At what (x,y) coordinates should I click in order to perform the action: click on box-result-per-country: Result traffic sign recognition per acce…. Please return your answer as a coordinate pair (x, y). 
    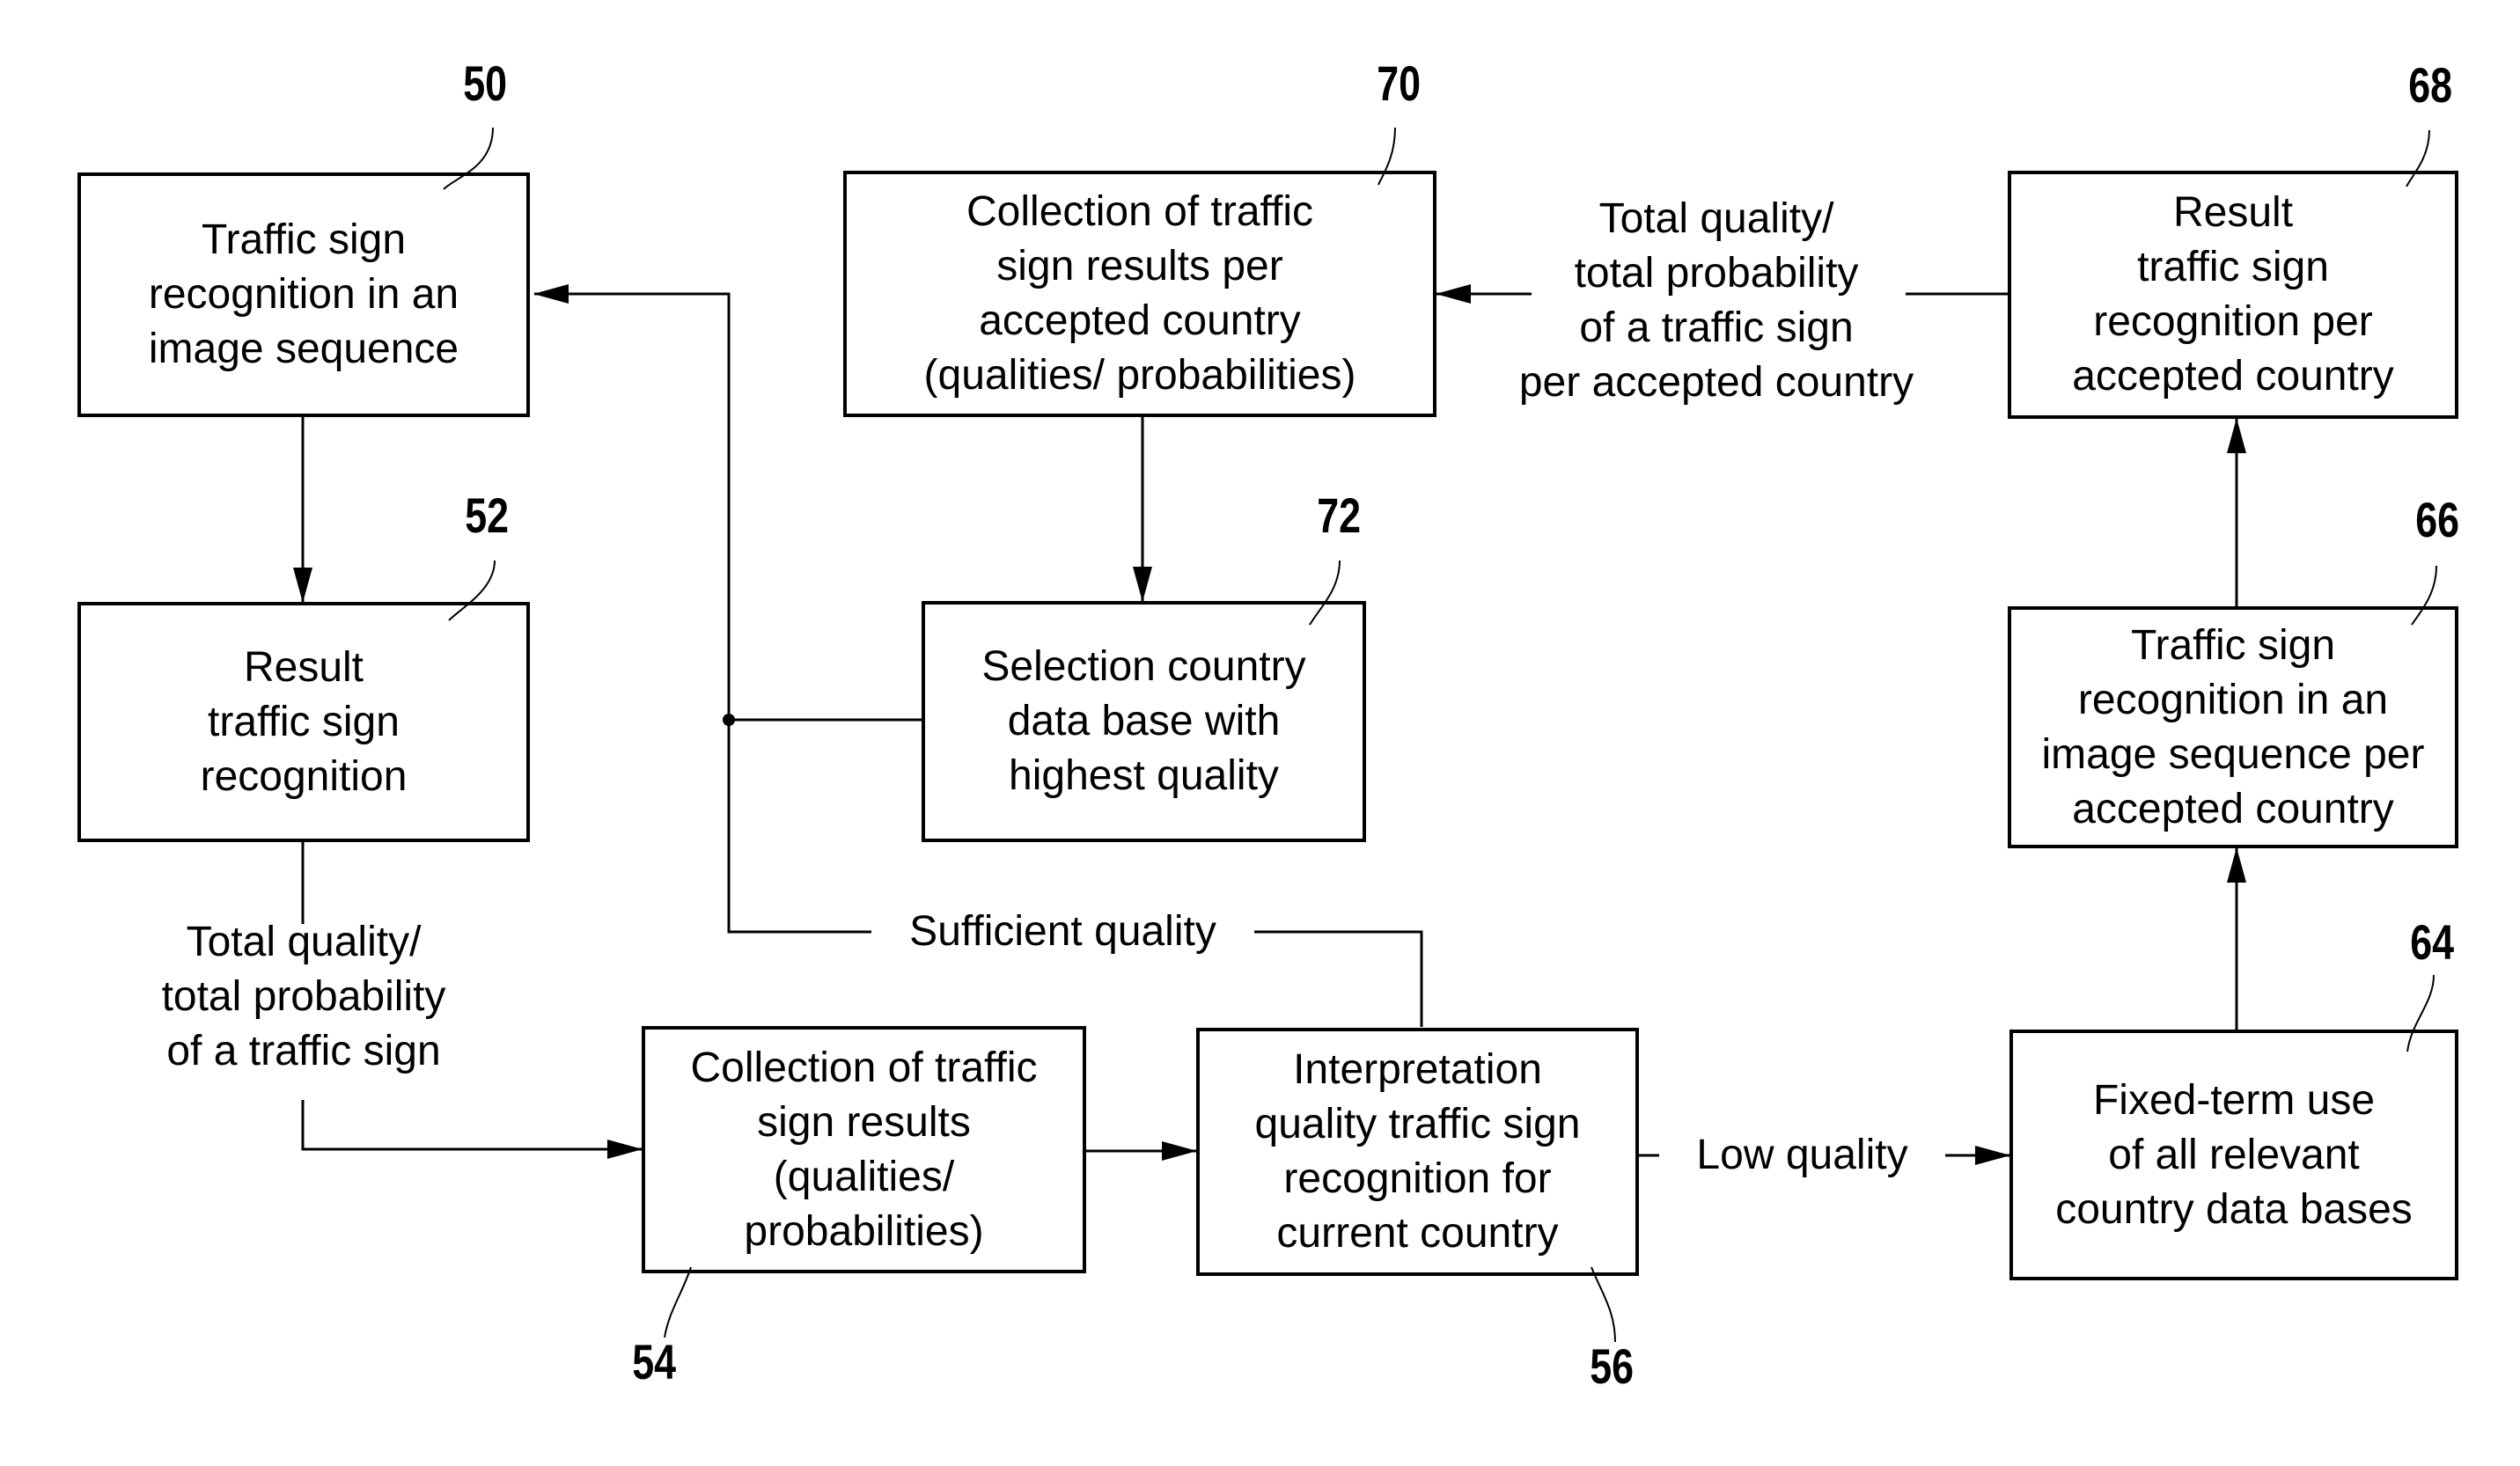
    Looking at the image, I should click on (2233, 295).